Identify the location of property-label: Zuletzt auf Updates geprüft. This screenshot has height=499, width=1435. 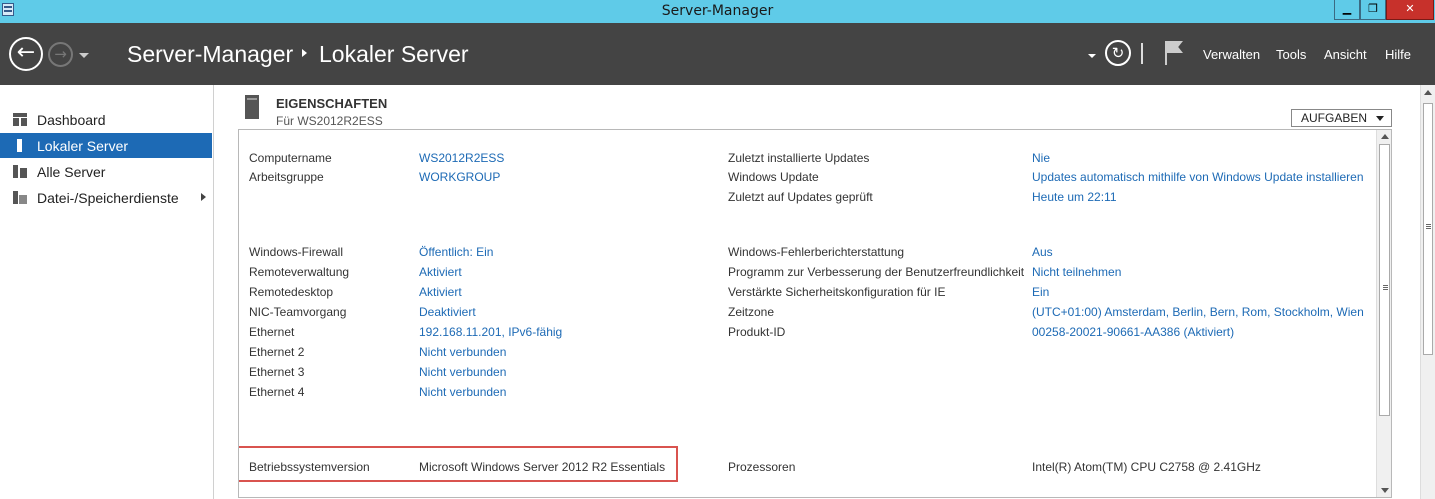
(800, 197).